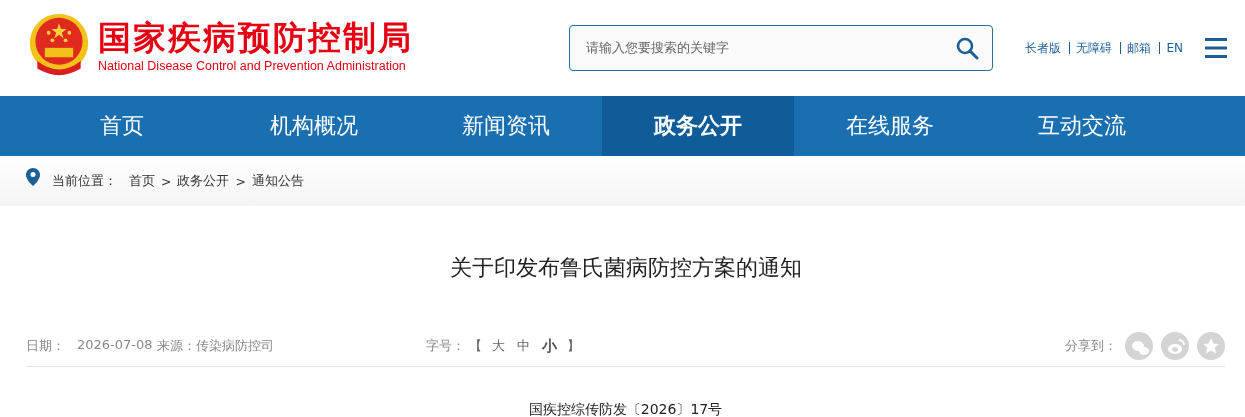 The image size is (1245, 417). Describe the element at coordinates (549, 346) in the screenshot. I see `font-size-option: 小` at that location.